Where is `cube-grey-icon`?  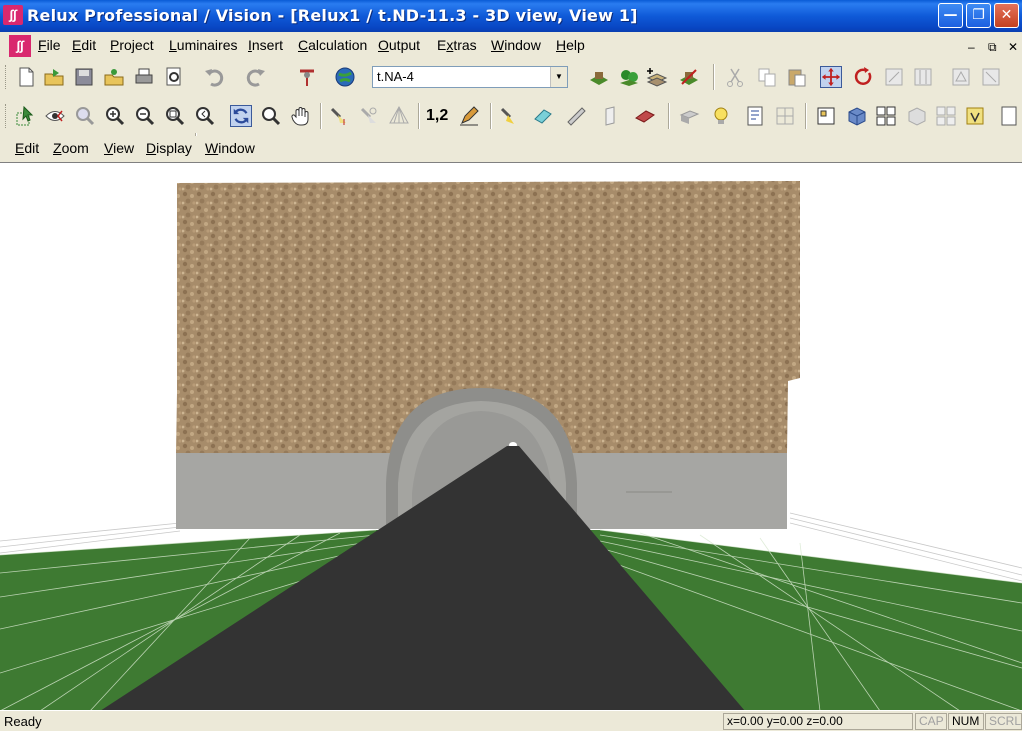 cube-grey-icon is located at coordinates (917, 116).